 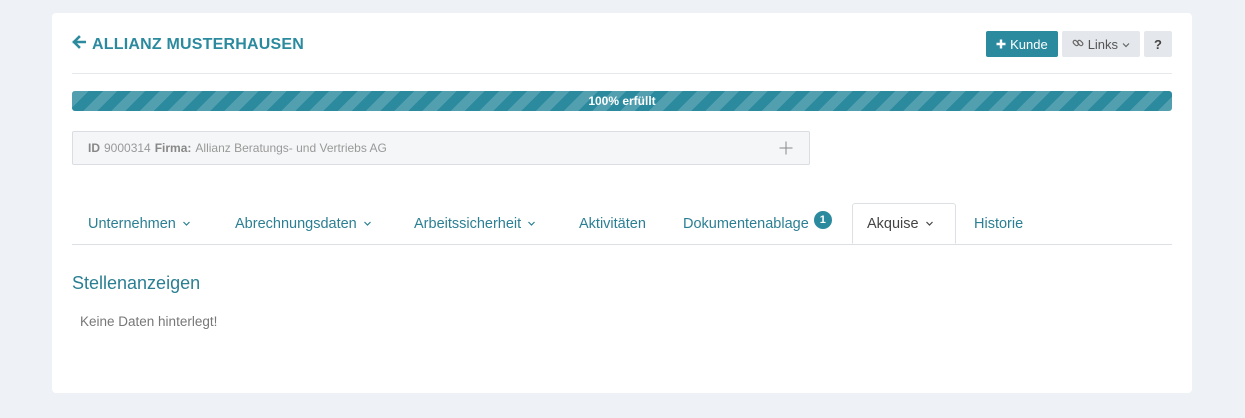 What do you see at coordinates (127, 148) in the screenshot?
I see `id-value: 9000314` at bounding box center [127, 148].